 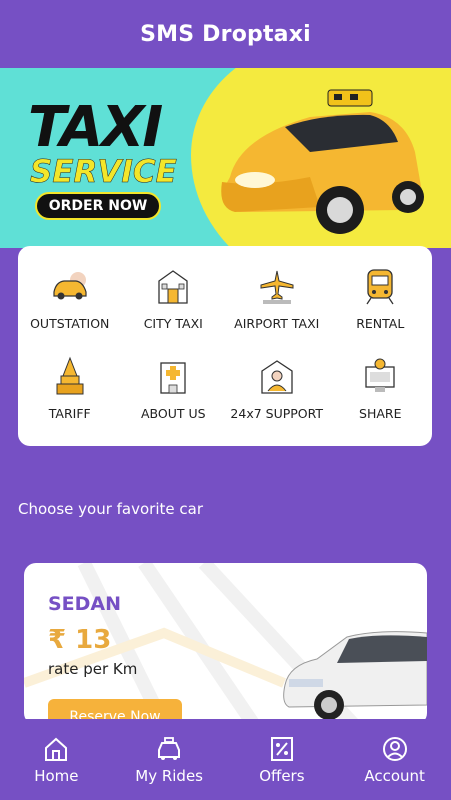 What do you see at coordinates (169, 775) in the screenshot?
I see `nav-label: My Rides` at bounding box center [169, 775].